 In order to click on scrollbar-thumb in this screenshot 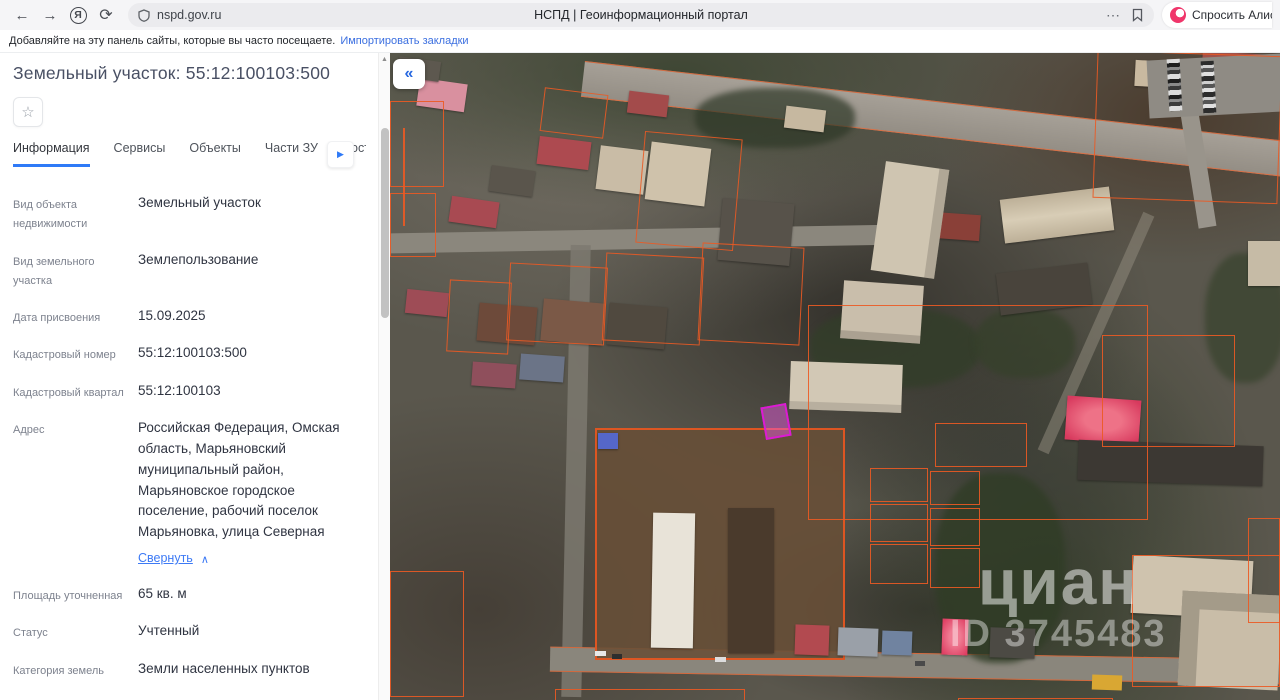, I will do `click(385, 223)`.